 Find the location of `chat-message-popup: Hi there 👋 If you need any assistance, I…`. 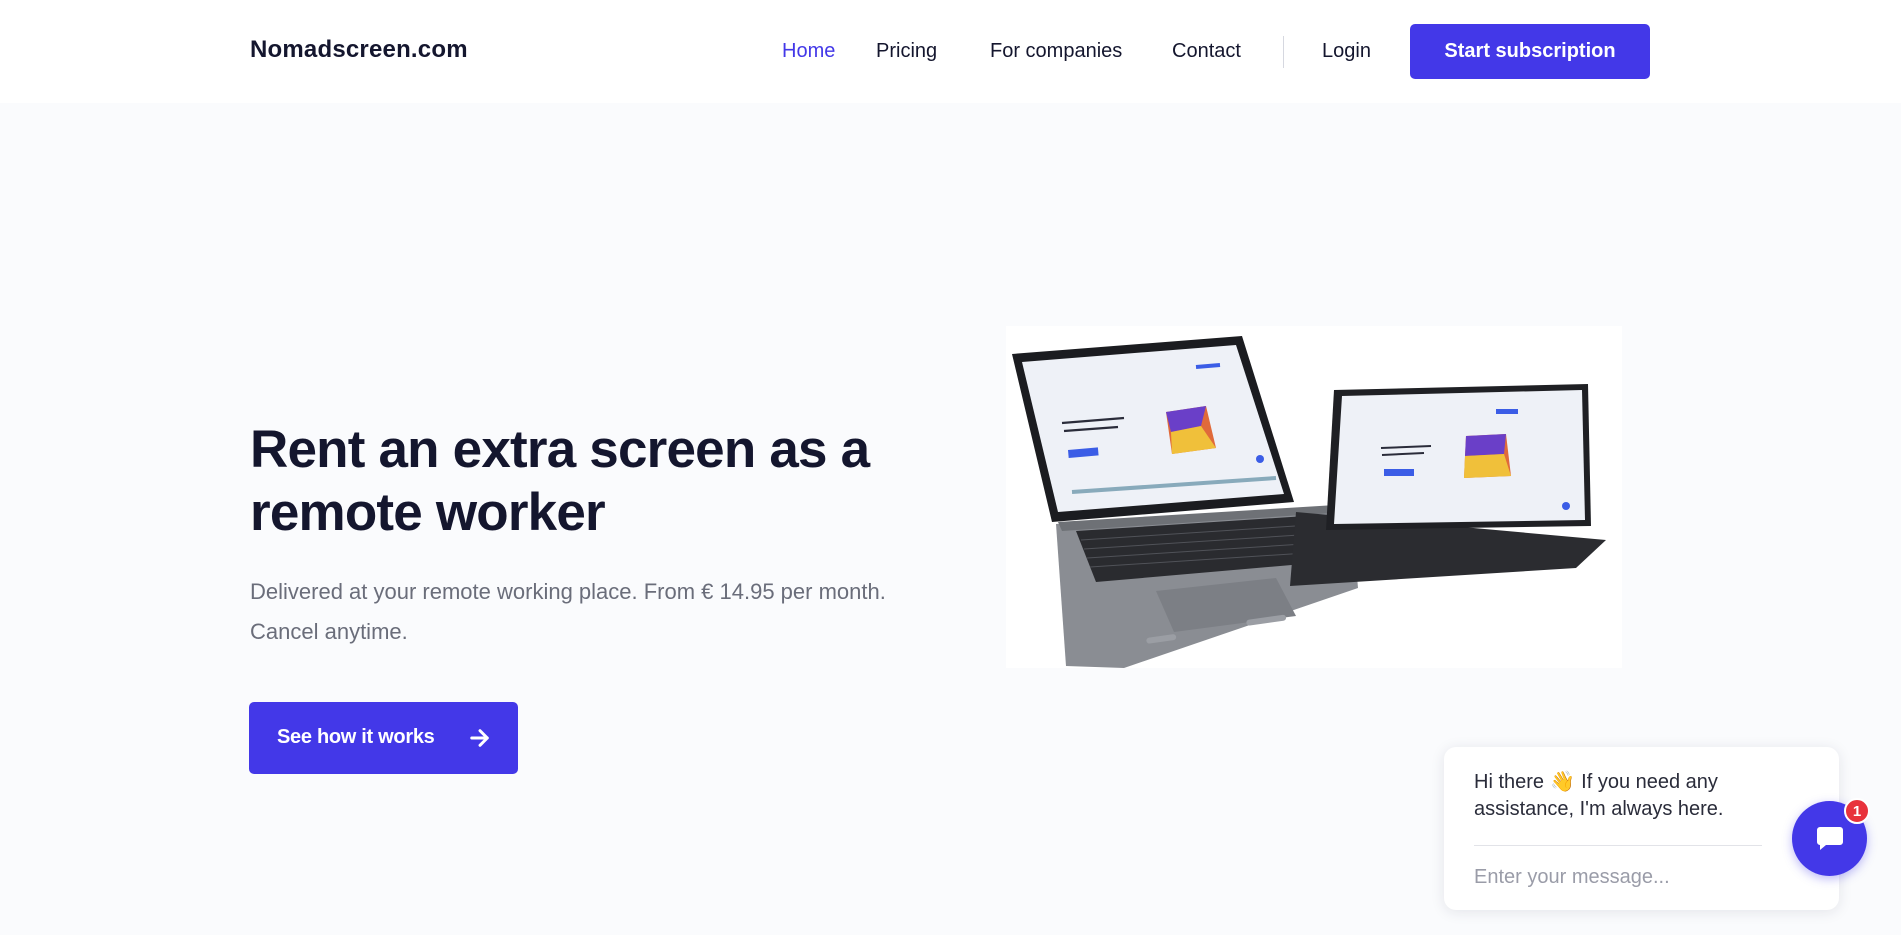

chat-message-popup: Hi there 👋 If you need any assistance, I… is located at coordinates (1641, 828).